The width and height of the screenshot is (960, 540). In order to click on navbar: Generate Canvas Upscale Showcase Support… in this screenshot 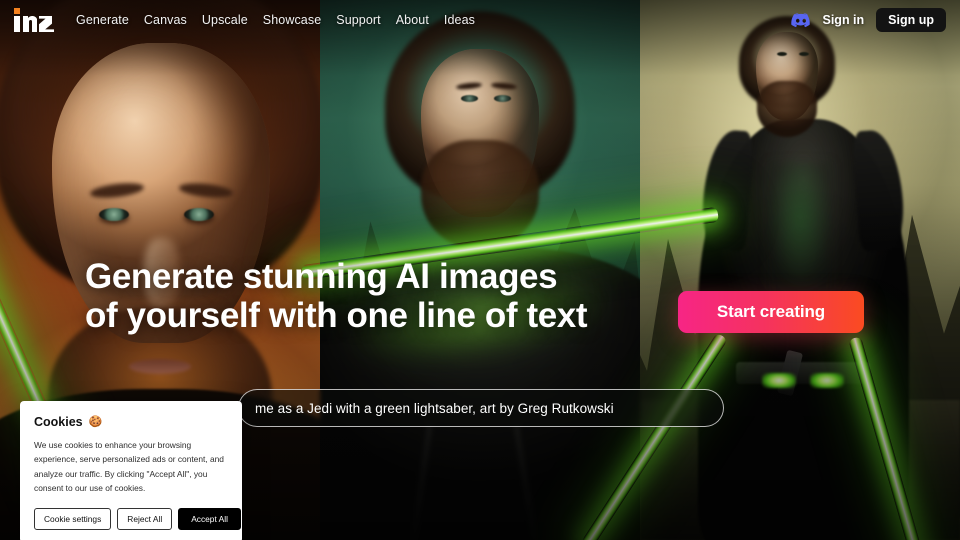, I will do `click(480, 20)`.